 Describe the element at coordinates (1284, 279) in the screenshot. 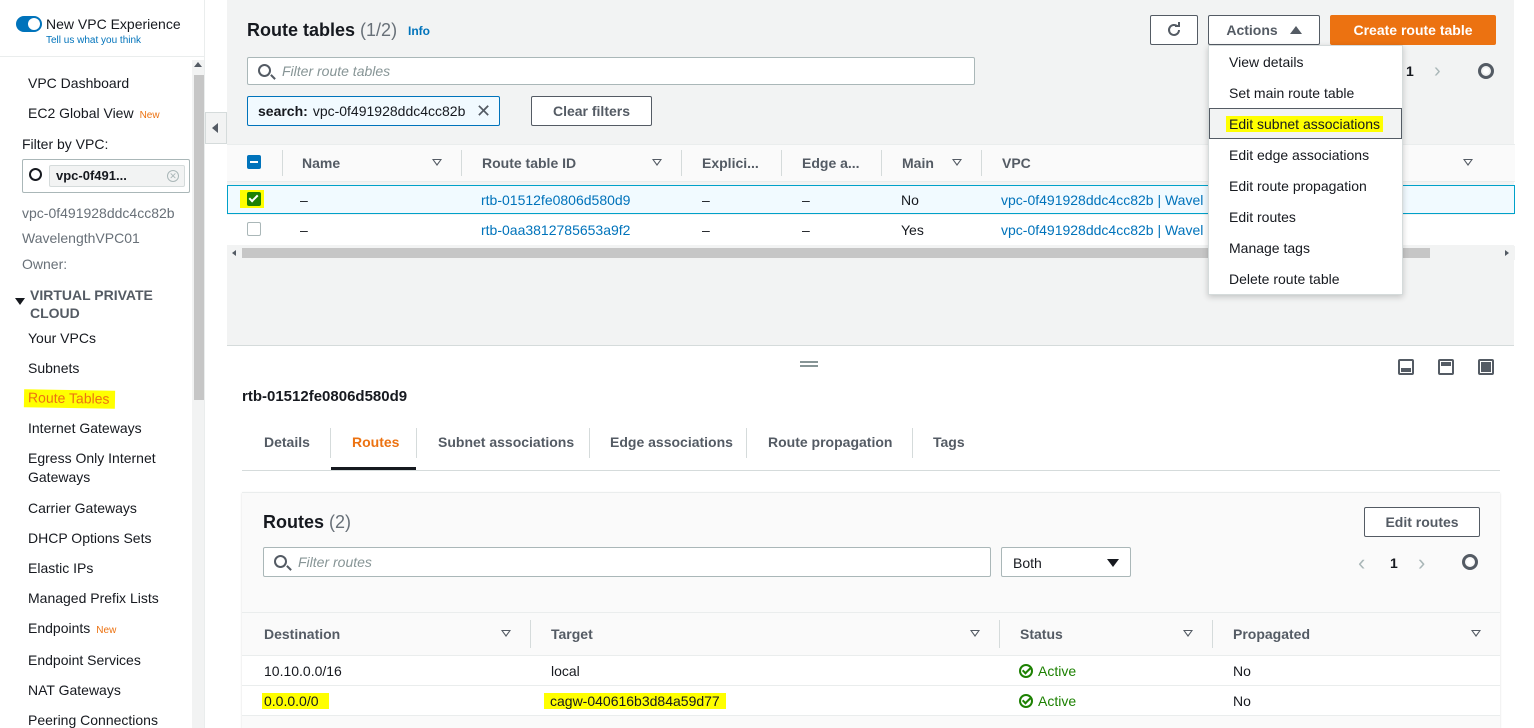

I see `menu-item-delete: Delete route table` at that location.